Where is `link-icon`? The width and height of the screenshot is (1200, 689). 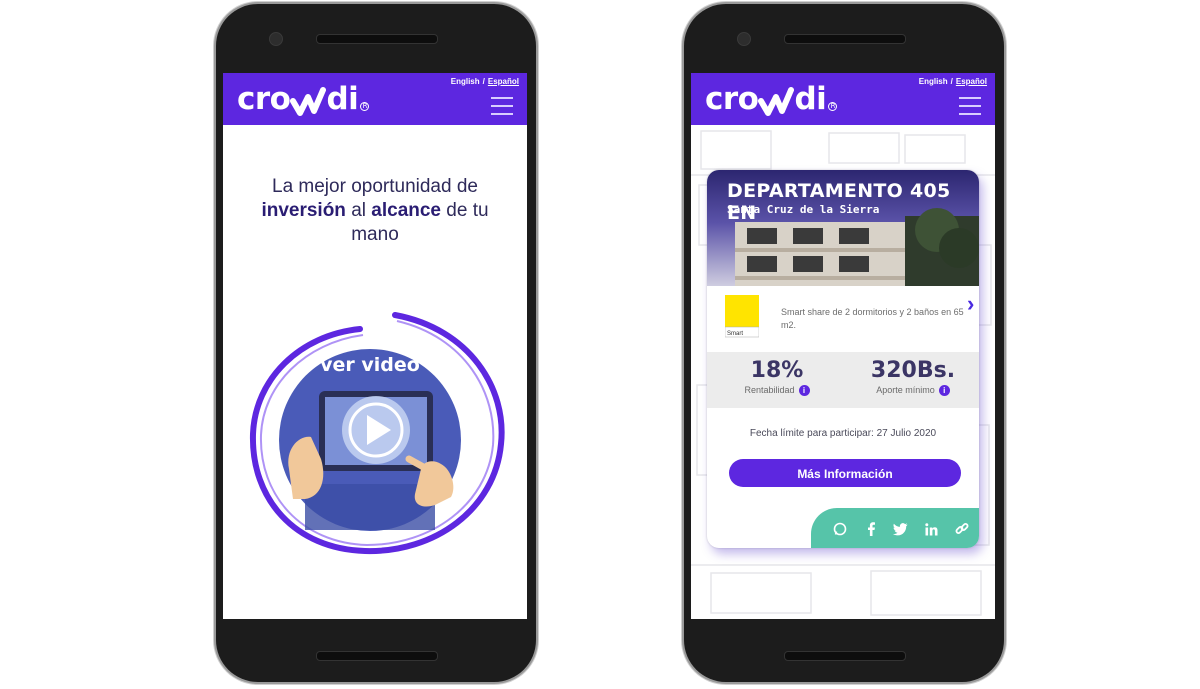
link-icon is located at coordinates (962, 529).